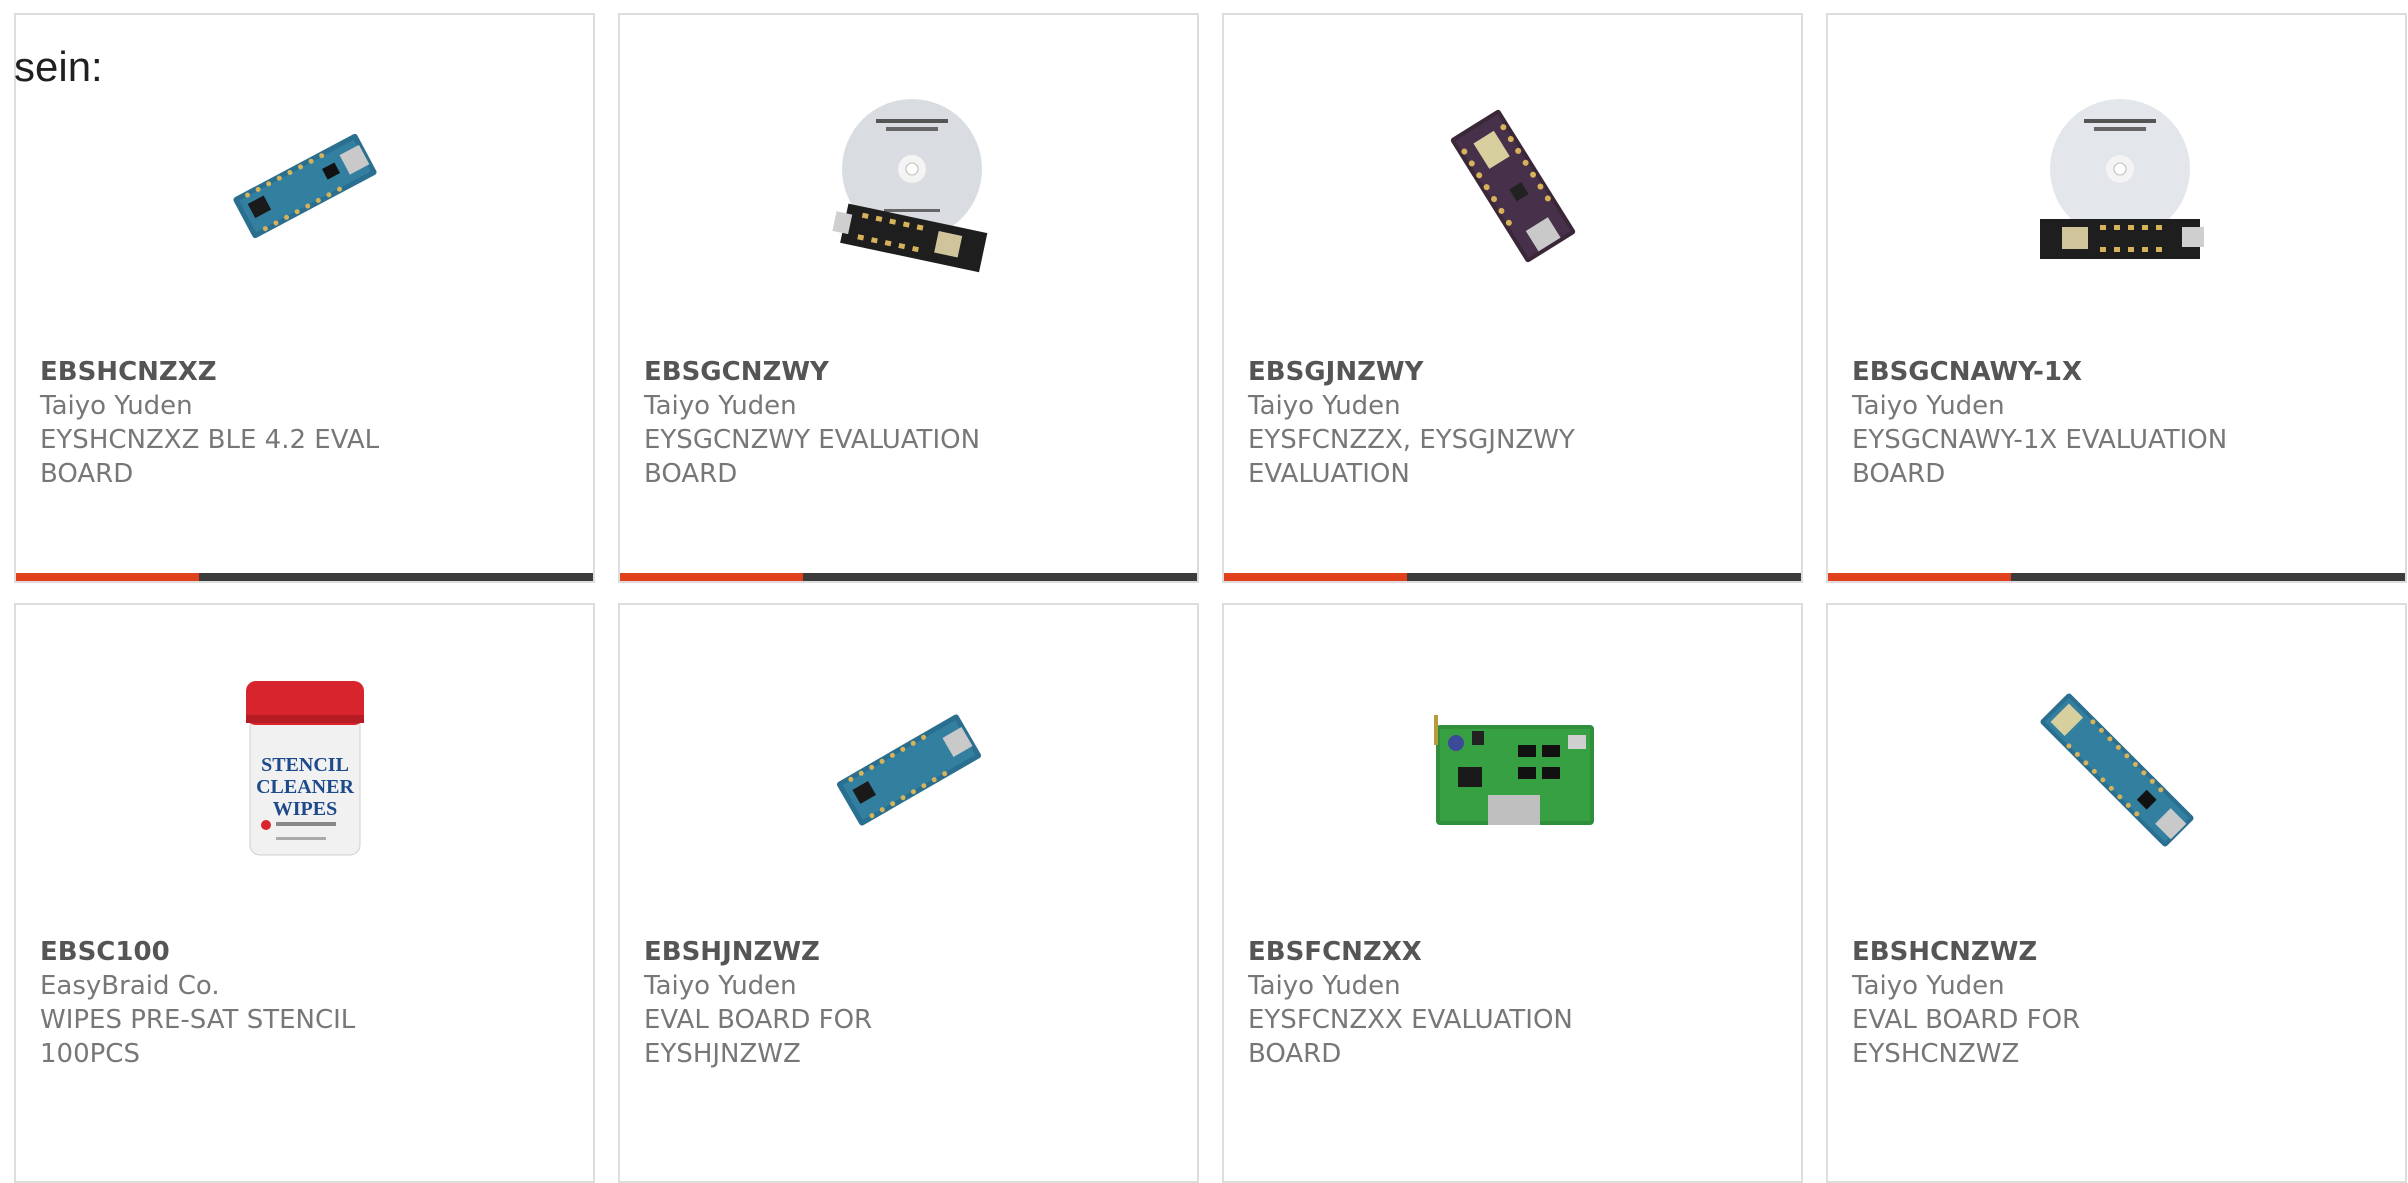 The height and width of the screenshot is (1183, 2408). What do you see at coordinates (305, 787) in the screenshot?
I see `svg-text: CLEANER` at bounding box center [305, 787].